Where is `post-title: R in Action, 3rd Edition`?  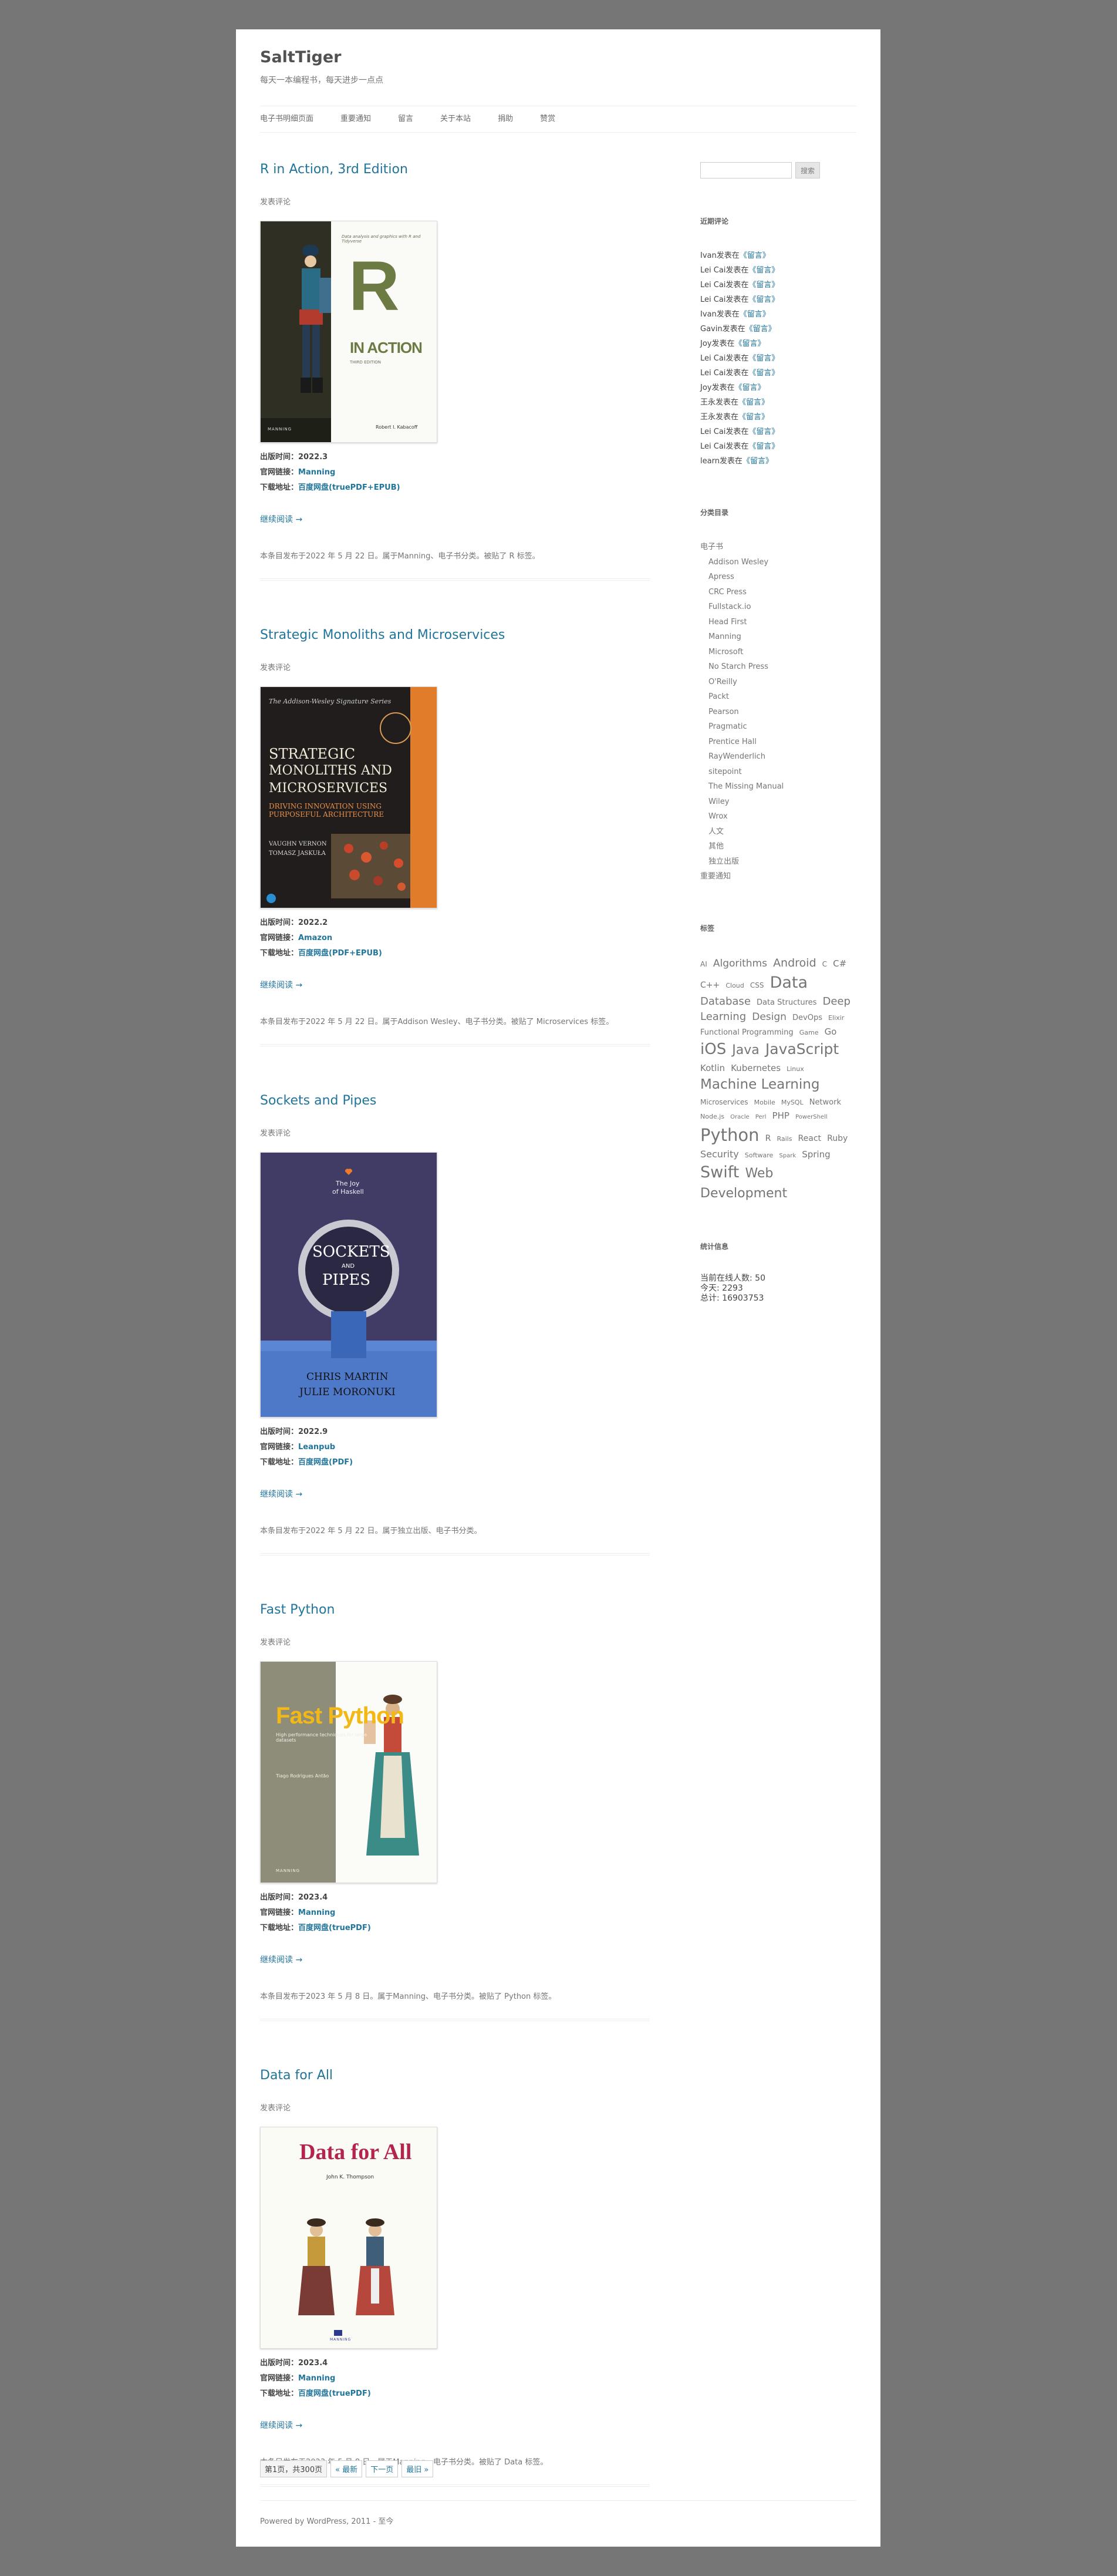
post-title: R in Action, 3rd Edition is located at coordinates (455, 169).